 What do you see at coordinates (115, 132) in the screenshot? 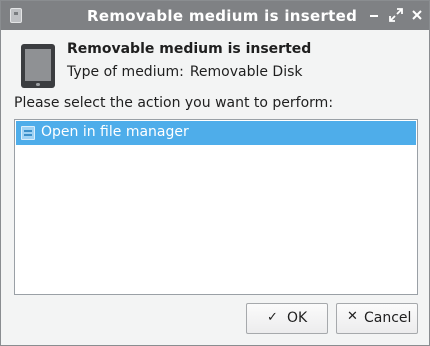
I see `list-item-label: Open in file manager` at bounding box center [115, 132].